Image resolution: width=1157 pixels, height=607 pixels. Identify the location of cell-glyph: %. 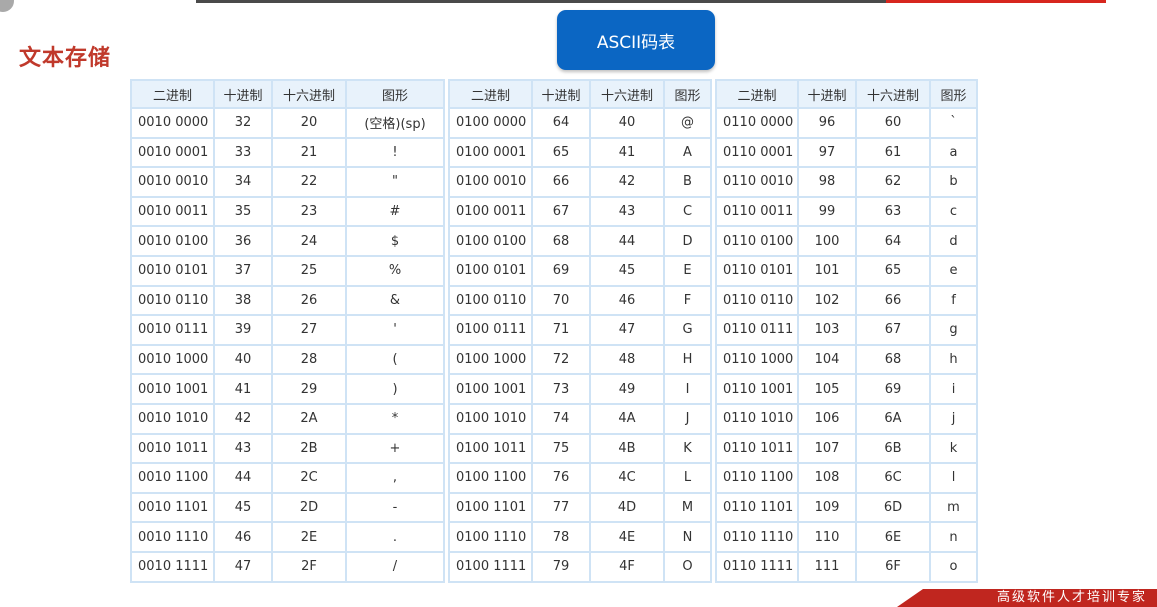
(395, 270).